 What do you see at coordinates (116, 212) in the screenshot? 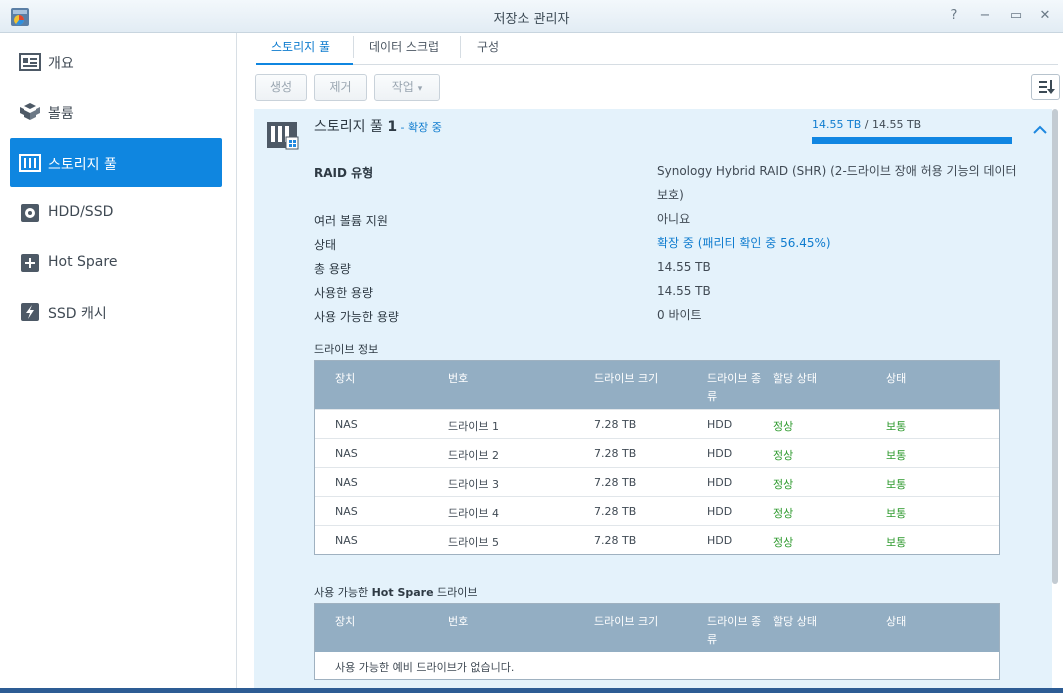
I see `sidebar-item-hdd-ssd: HDD/SSD` at bounding box center [116, 212].